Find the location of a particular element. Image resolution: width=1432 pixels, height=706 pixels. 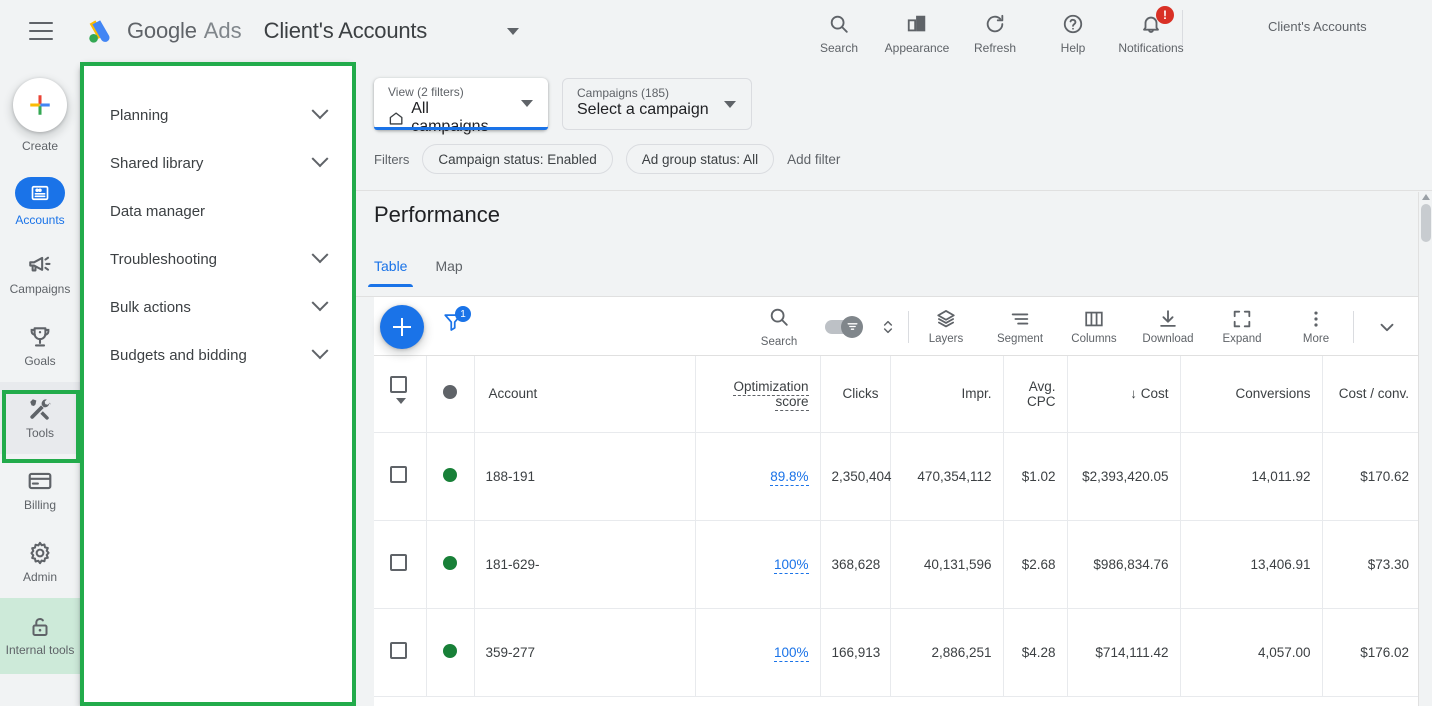

header-optimization-score: Optimization score is located at coordinates (758, 394).